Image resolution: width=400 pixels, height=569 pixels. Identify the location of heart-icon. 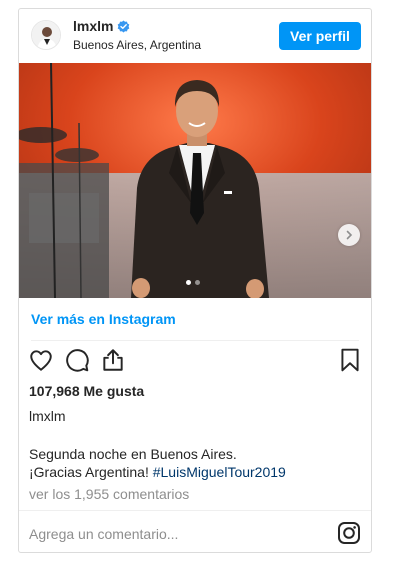
(41, 360).